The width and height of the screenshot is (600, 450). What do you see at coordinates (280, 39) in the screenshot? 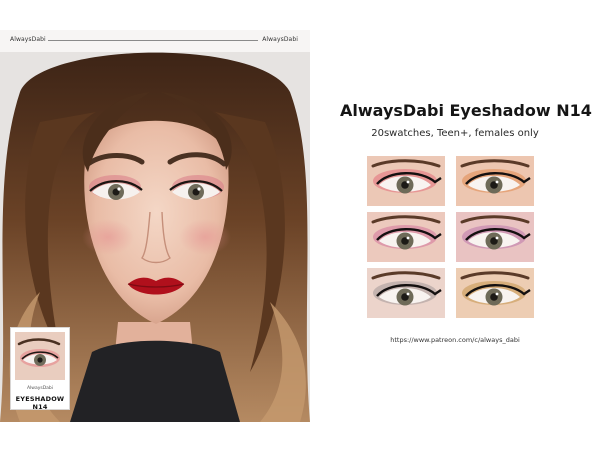
I see `brand-label-right: AlwaysDabi` at bounding box center [280, 39].